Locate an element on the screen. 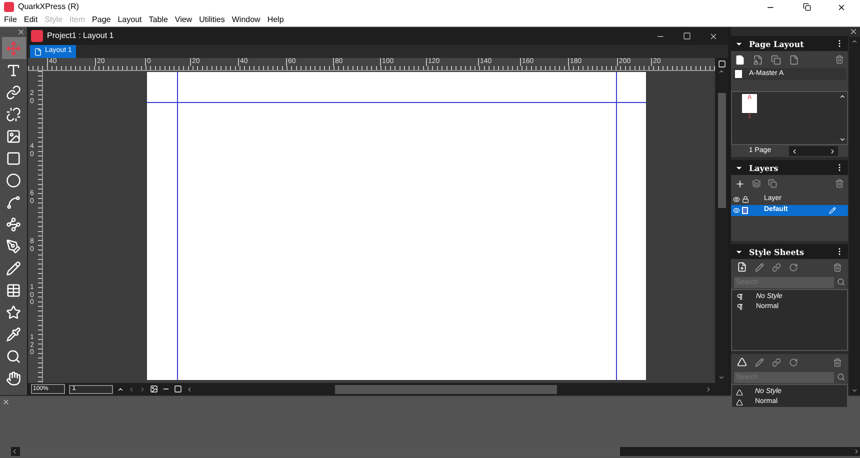 The height and width of the screenshot is (458, 860). app-logo-icon is located at coordinates (9, 7).